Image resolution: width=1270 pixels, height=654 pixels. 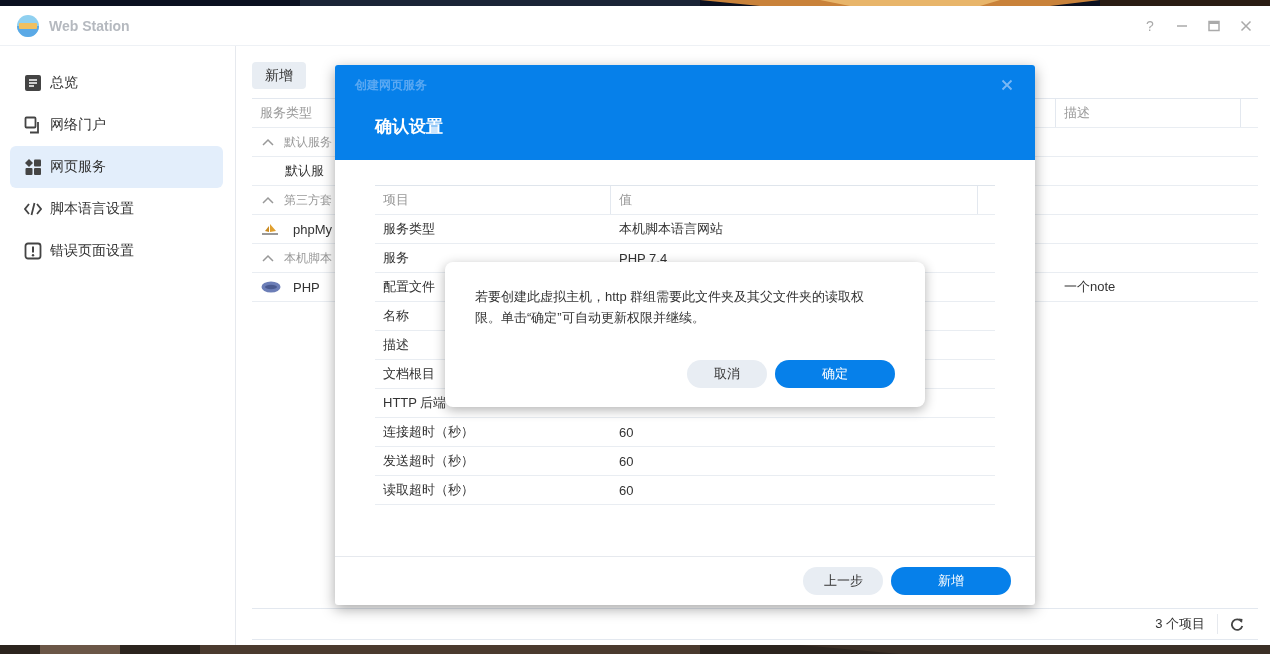 What do you see at coordinates (116, 251) in the screenshot?
I see `sidebar-item: 错误页面设置` at bounding box center [116, 251].